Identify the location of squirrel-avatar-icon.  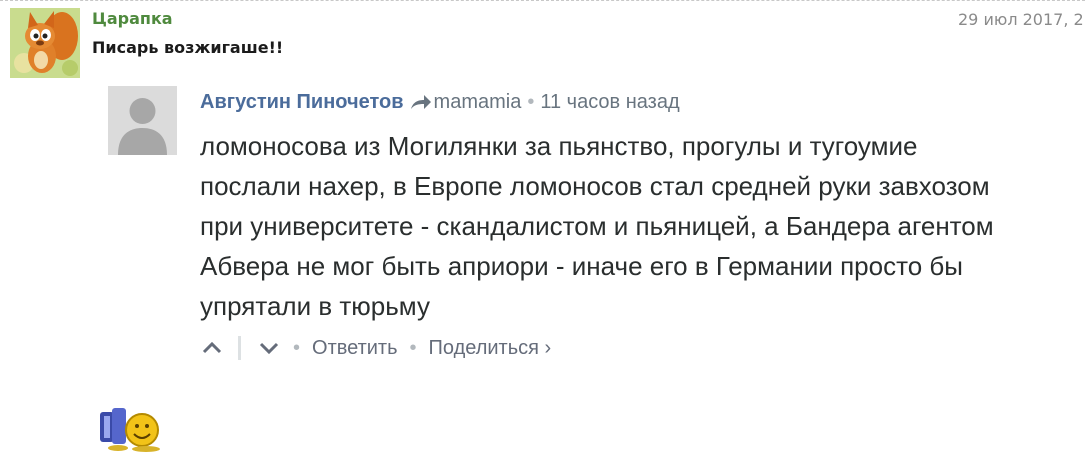
(45, 43).